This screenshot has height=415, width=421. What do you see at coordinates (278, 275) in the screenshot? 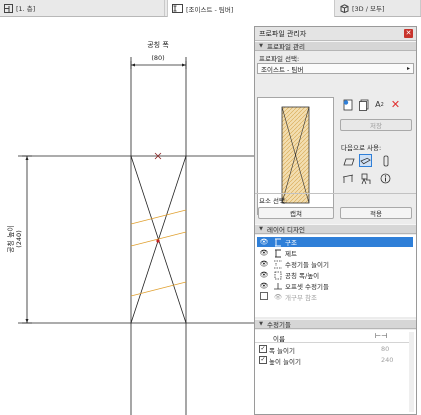
I see `nominal-size-layer-icon` at bounding box center [278, 275].